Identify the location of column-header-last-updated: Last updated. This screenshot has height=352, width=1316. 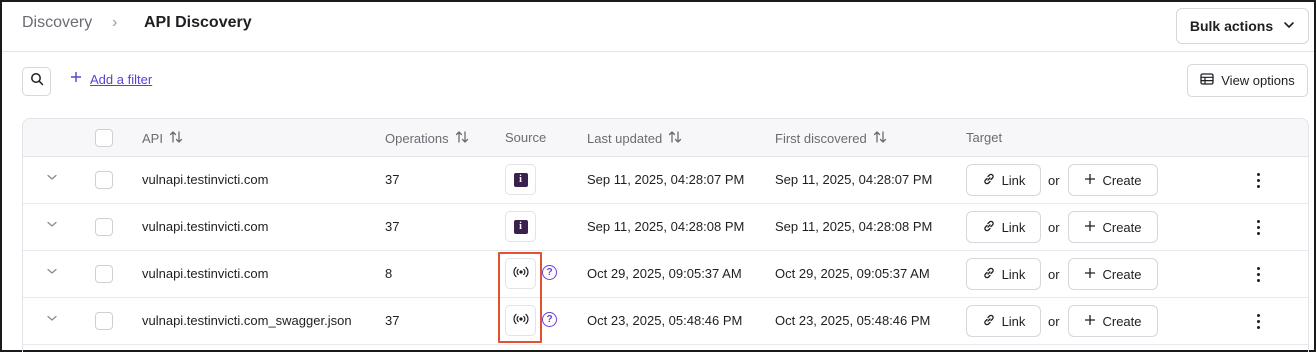
(634, 138).